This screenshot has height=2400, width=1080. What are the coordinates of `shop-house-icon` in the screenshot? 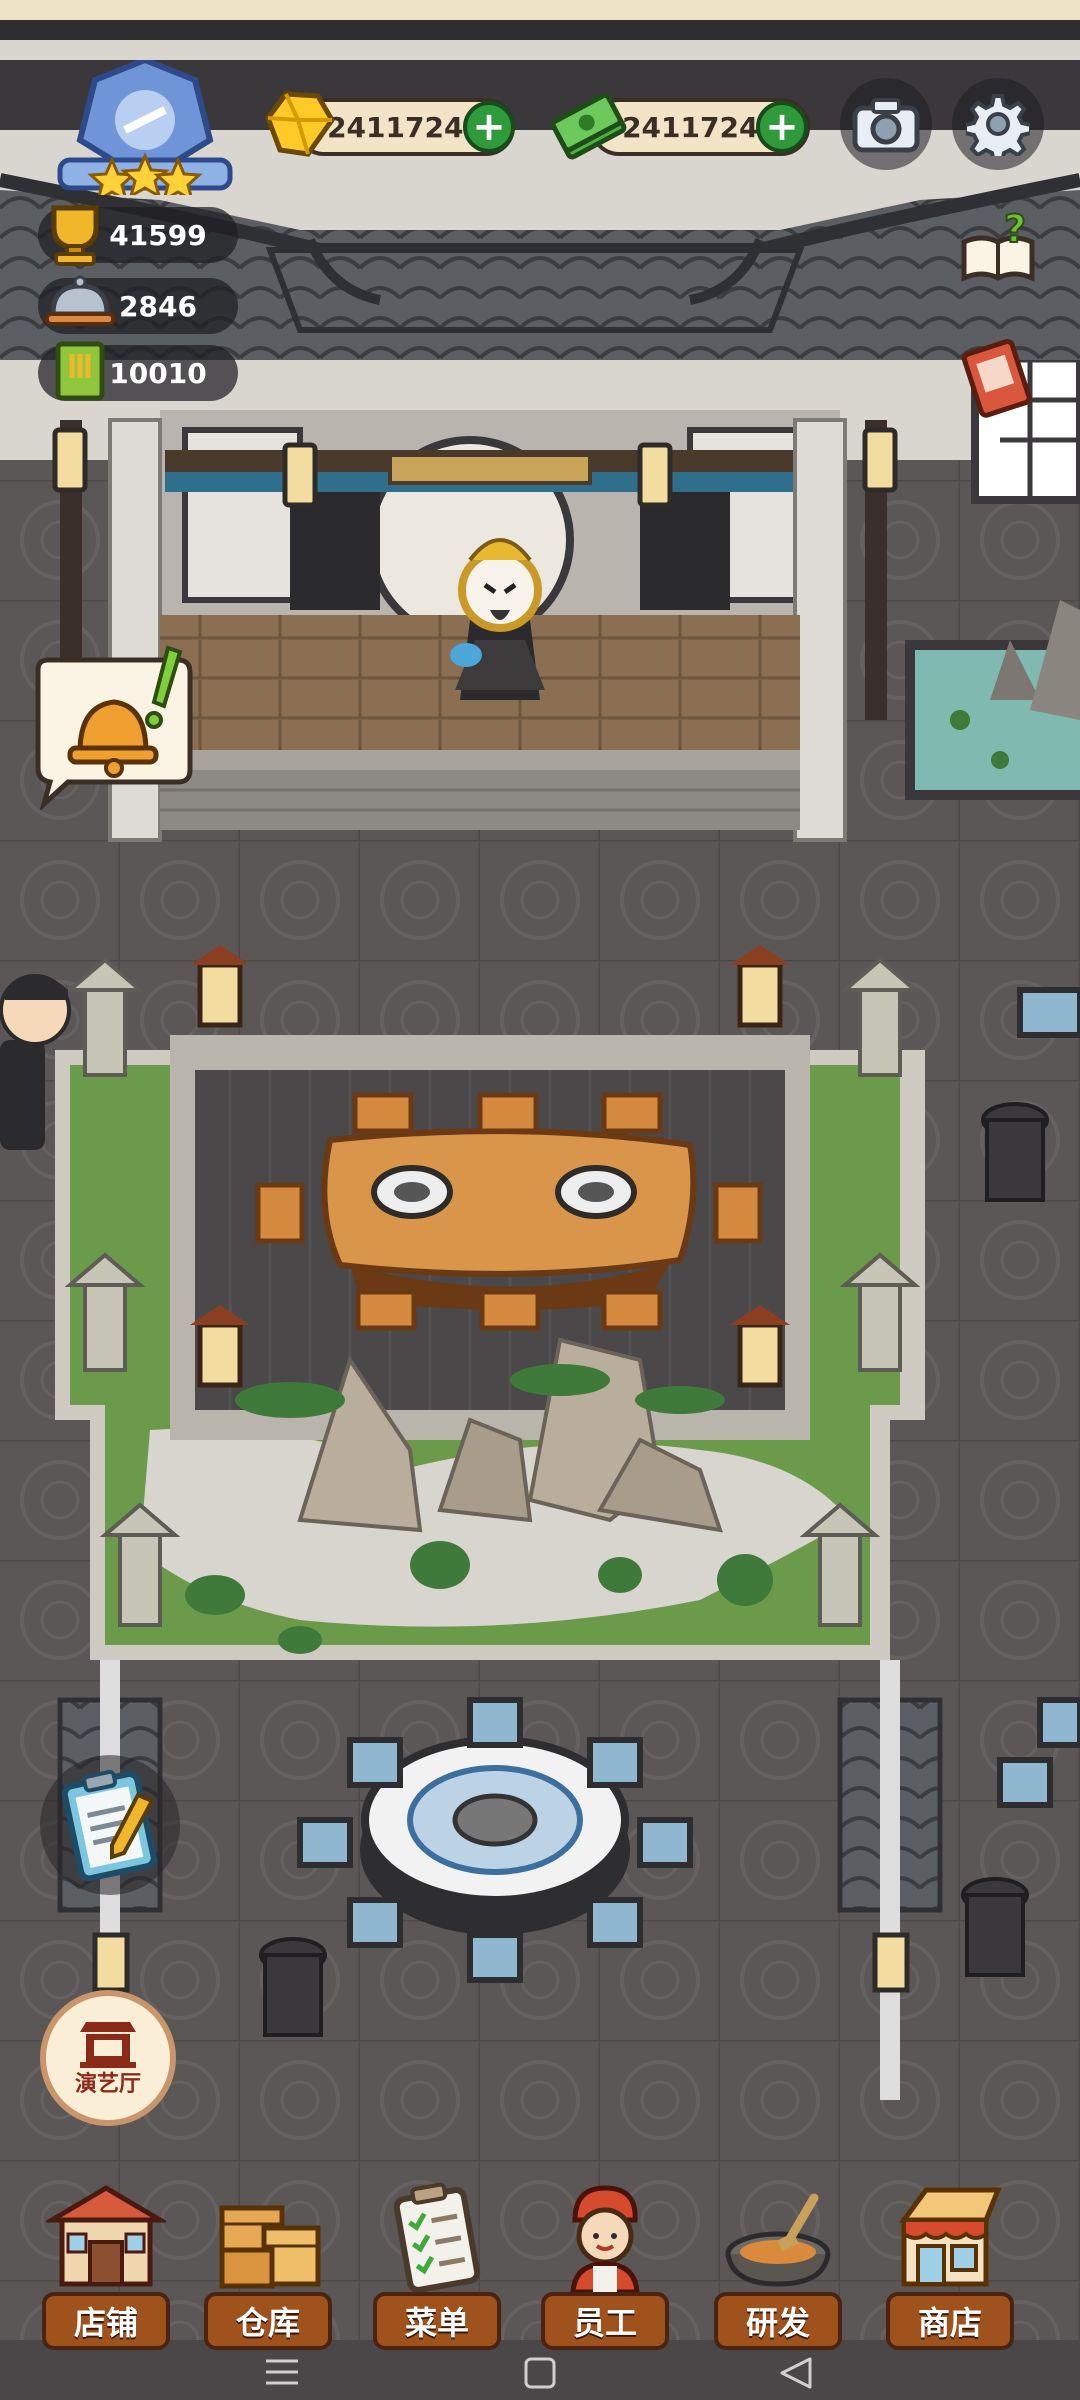 It's located at (106, 2236).